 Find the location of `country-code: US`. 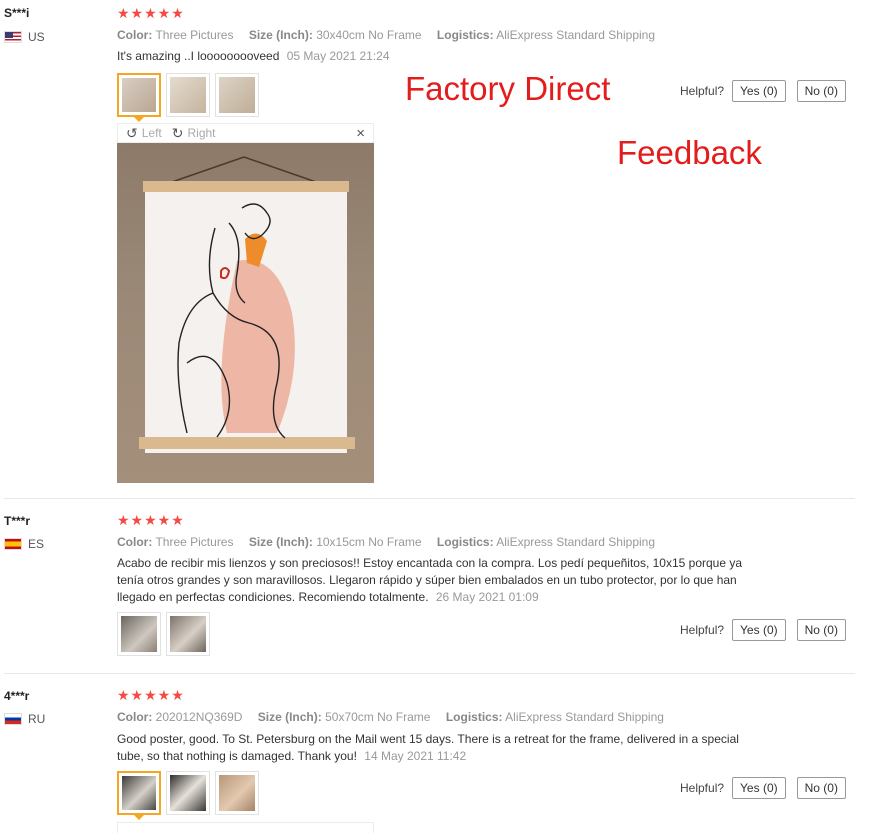

country-code: US is located at coordinates (36, 37).